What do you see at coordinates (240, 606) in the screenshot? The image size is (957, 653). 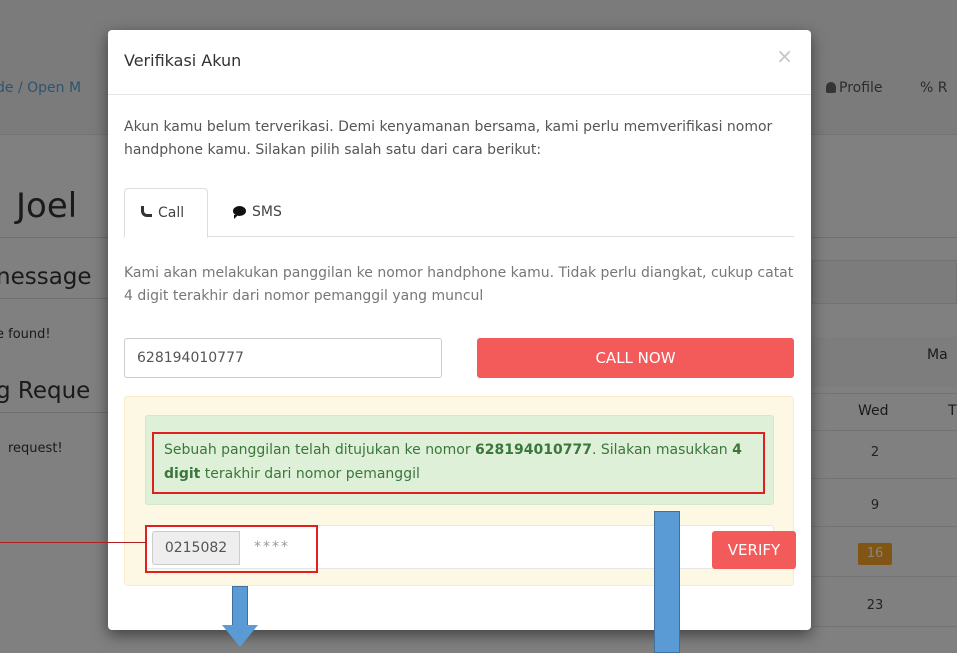 I see `annotation-arrow-down-left` at bounding box center [240, 606].